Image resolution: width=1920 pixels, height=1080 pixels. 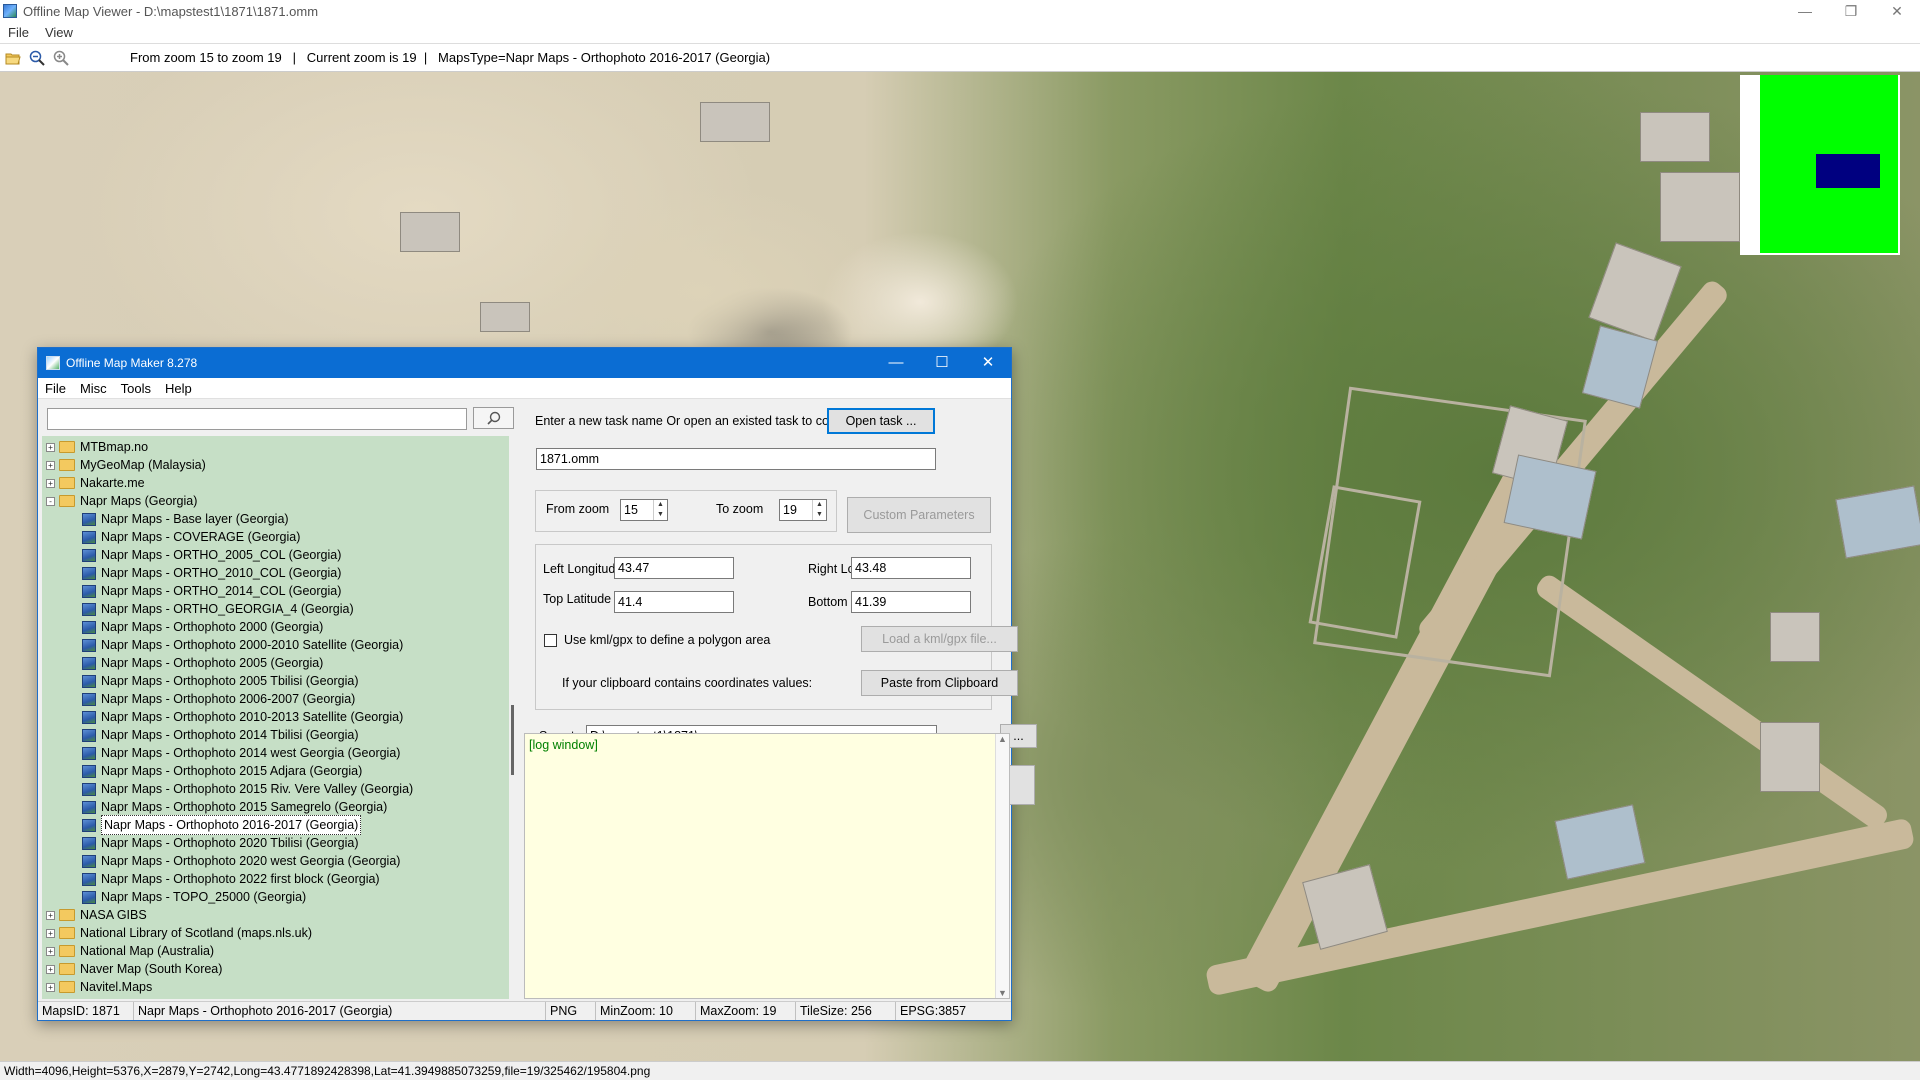 What do you see at coordinates (191, 537) in the screenshot?
I see `tree-map-item: Napr Maps - COVERAGE (Georgia)` at bounding box center [191, 537].